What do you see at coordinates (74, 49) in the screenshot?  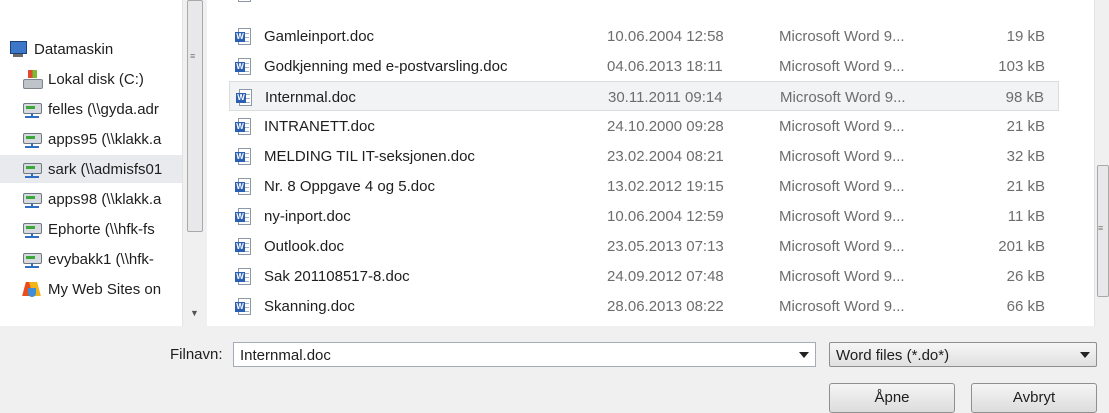 I see `nav-item-label: Datamaskin` at bounding box center [74, 49].